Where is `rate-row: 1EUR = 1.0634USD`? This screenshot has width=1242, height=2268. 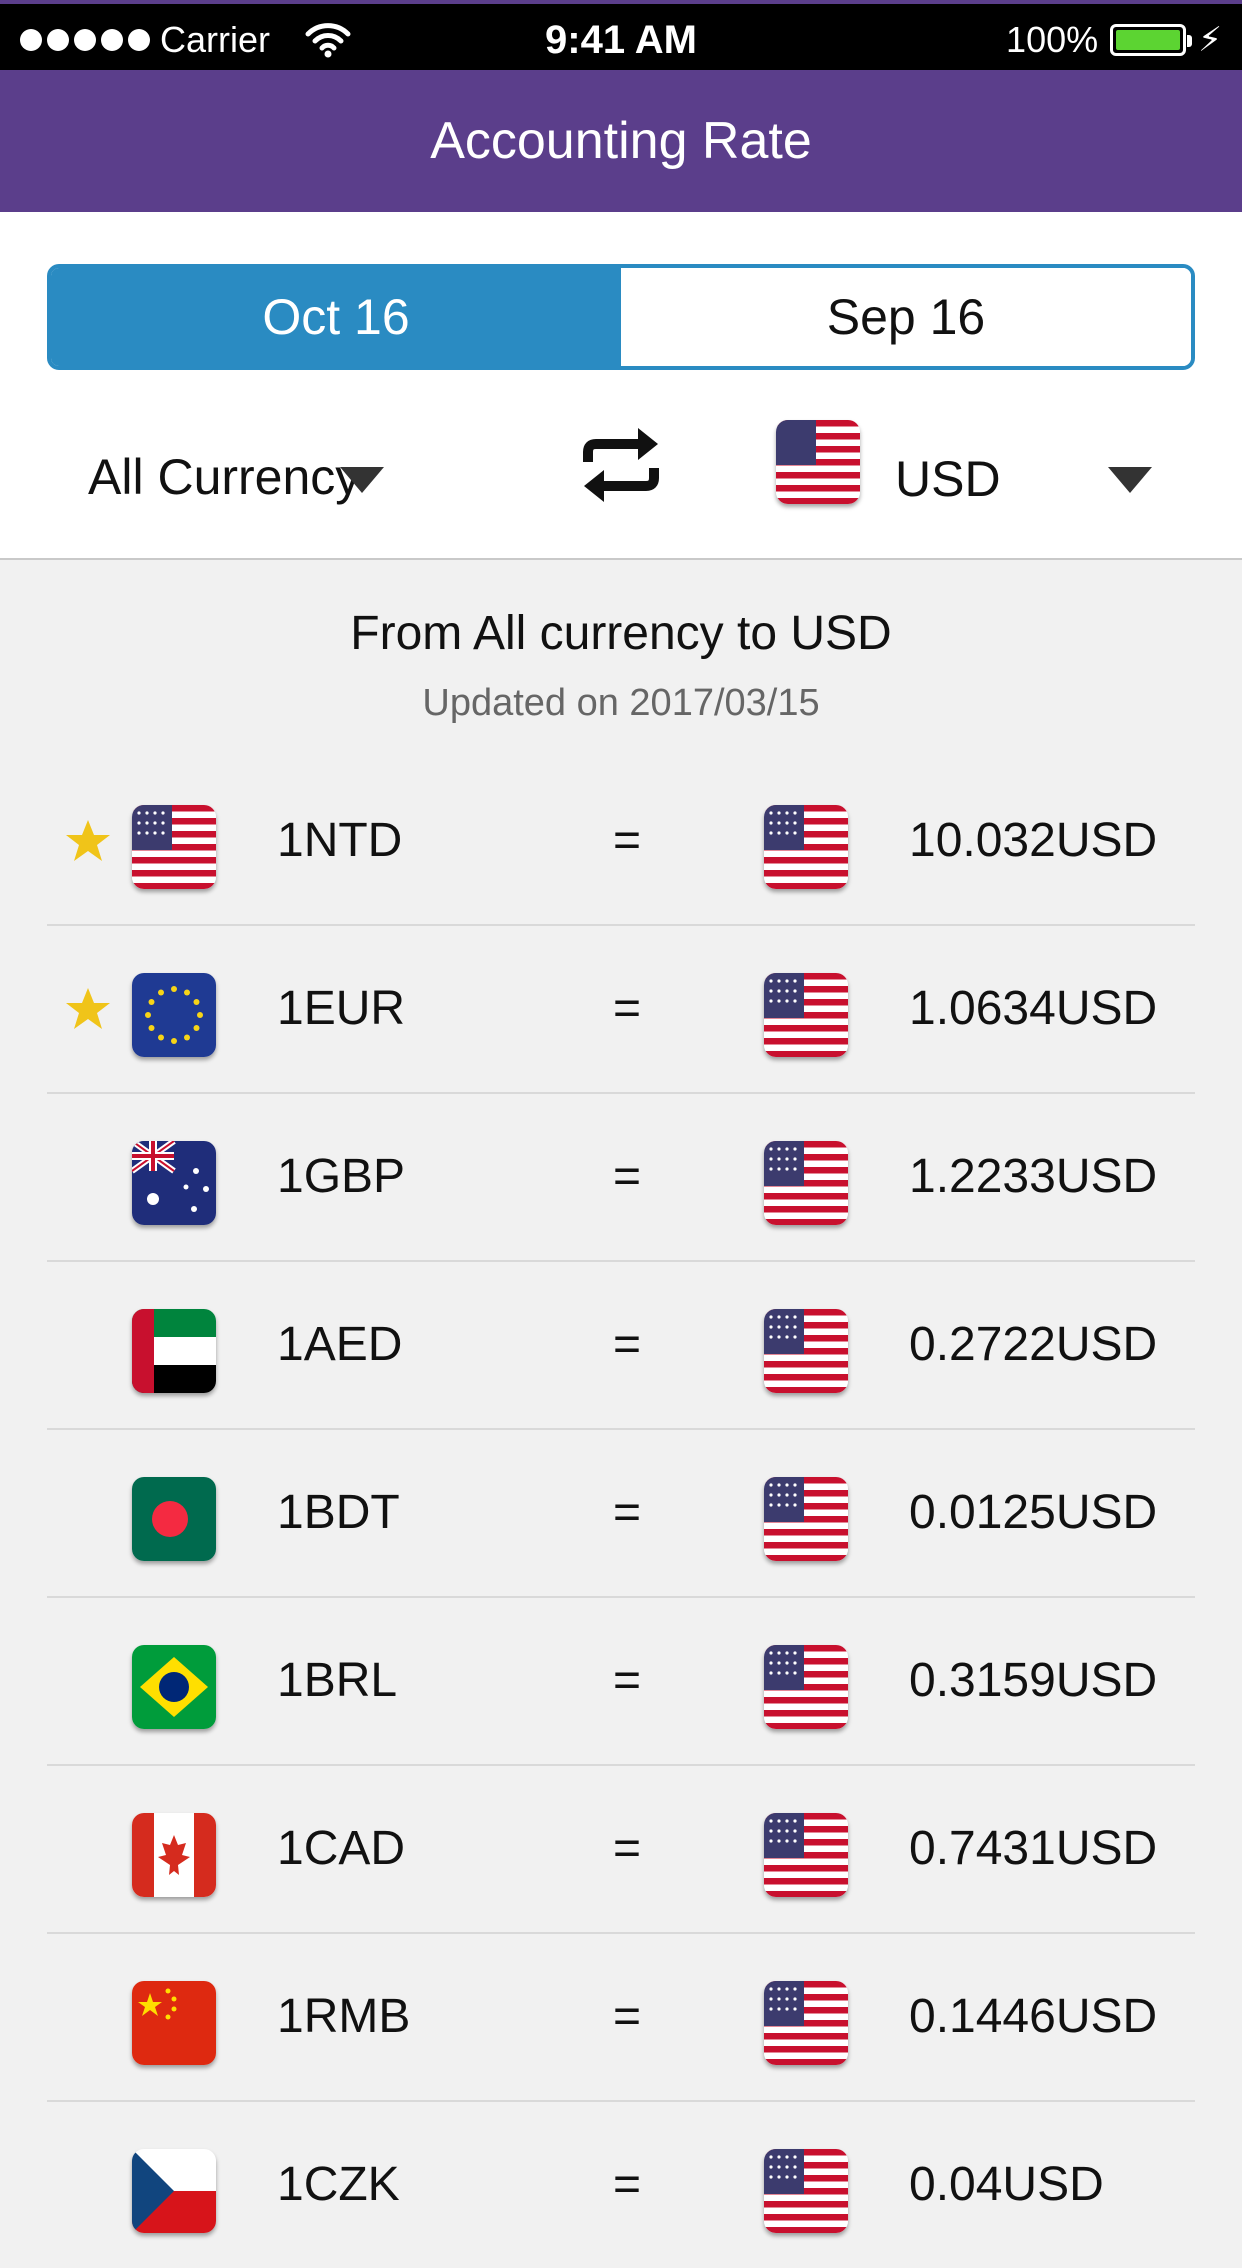 rate-row: 1EUR = 1.0634USD is located at coordinates (621, 1010).